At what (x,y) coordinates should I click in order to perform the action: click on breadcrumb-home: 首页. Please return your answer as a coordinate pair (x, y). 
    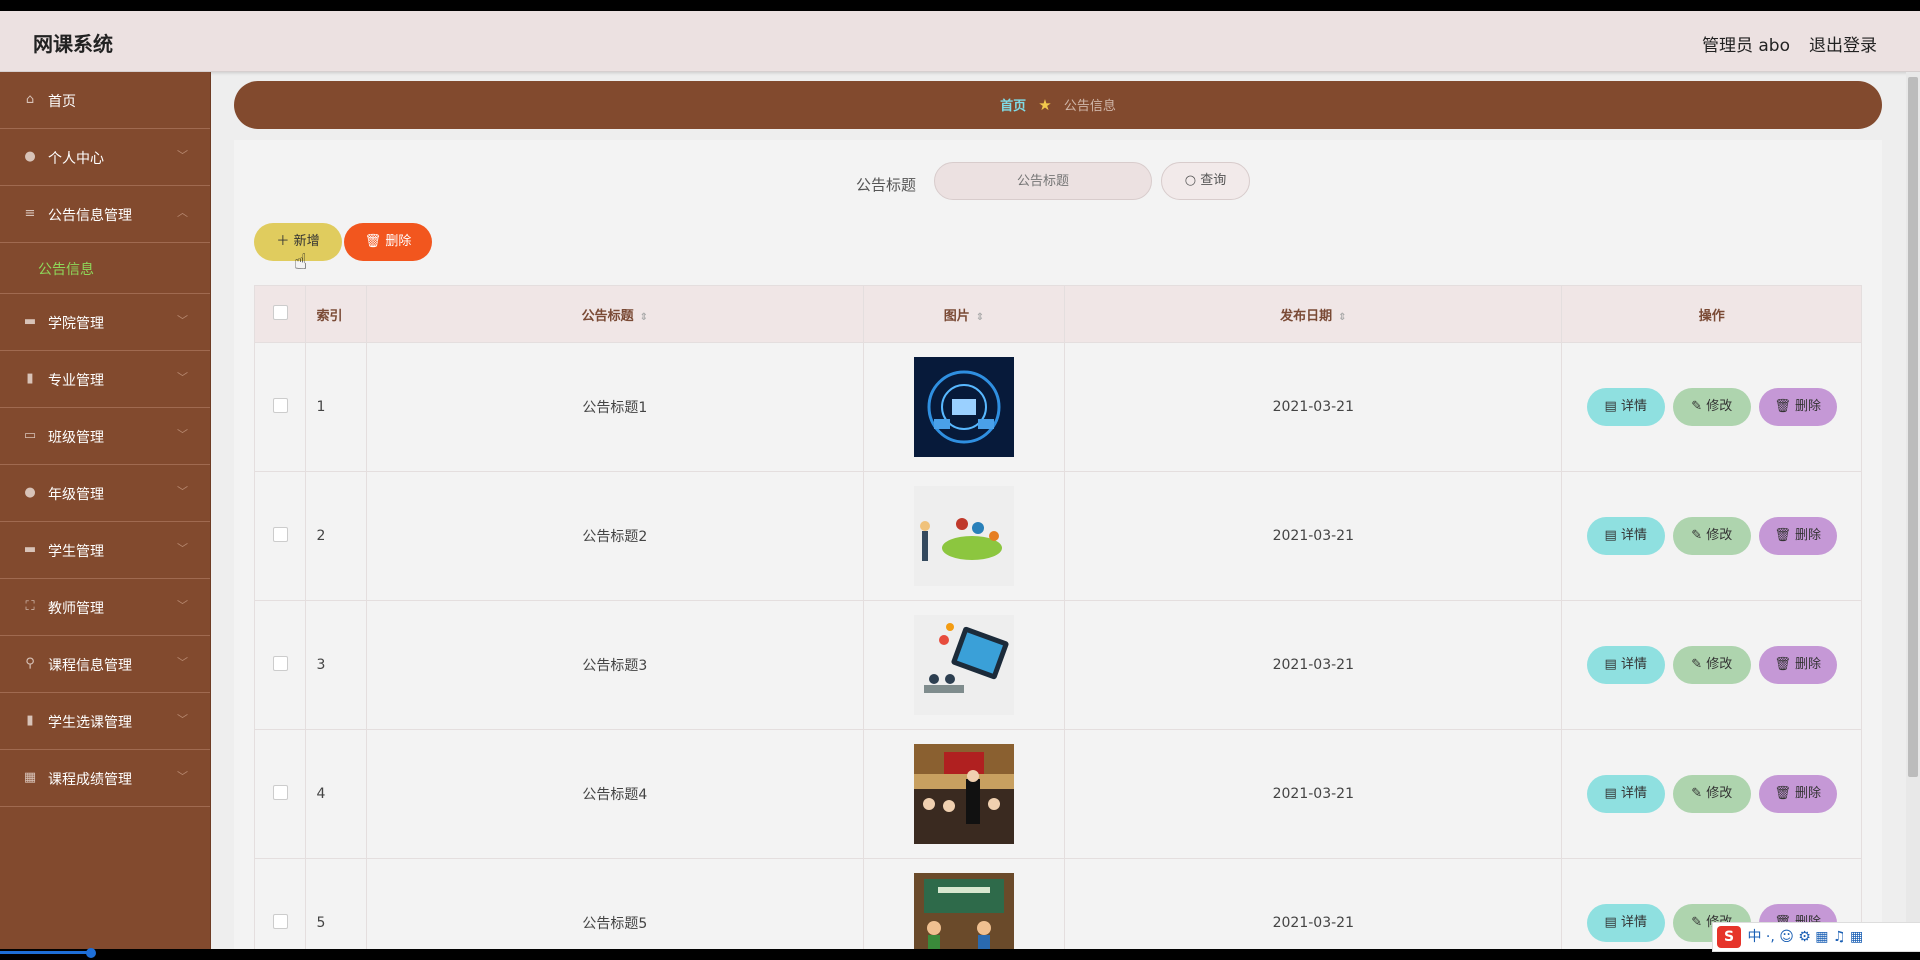
    Looking at the image, I should click on (1013, 106).